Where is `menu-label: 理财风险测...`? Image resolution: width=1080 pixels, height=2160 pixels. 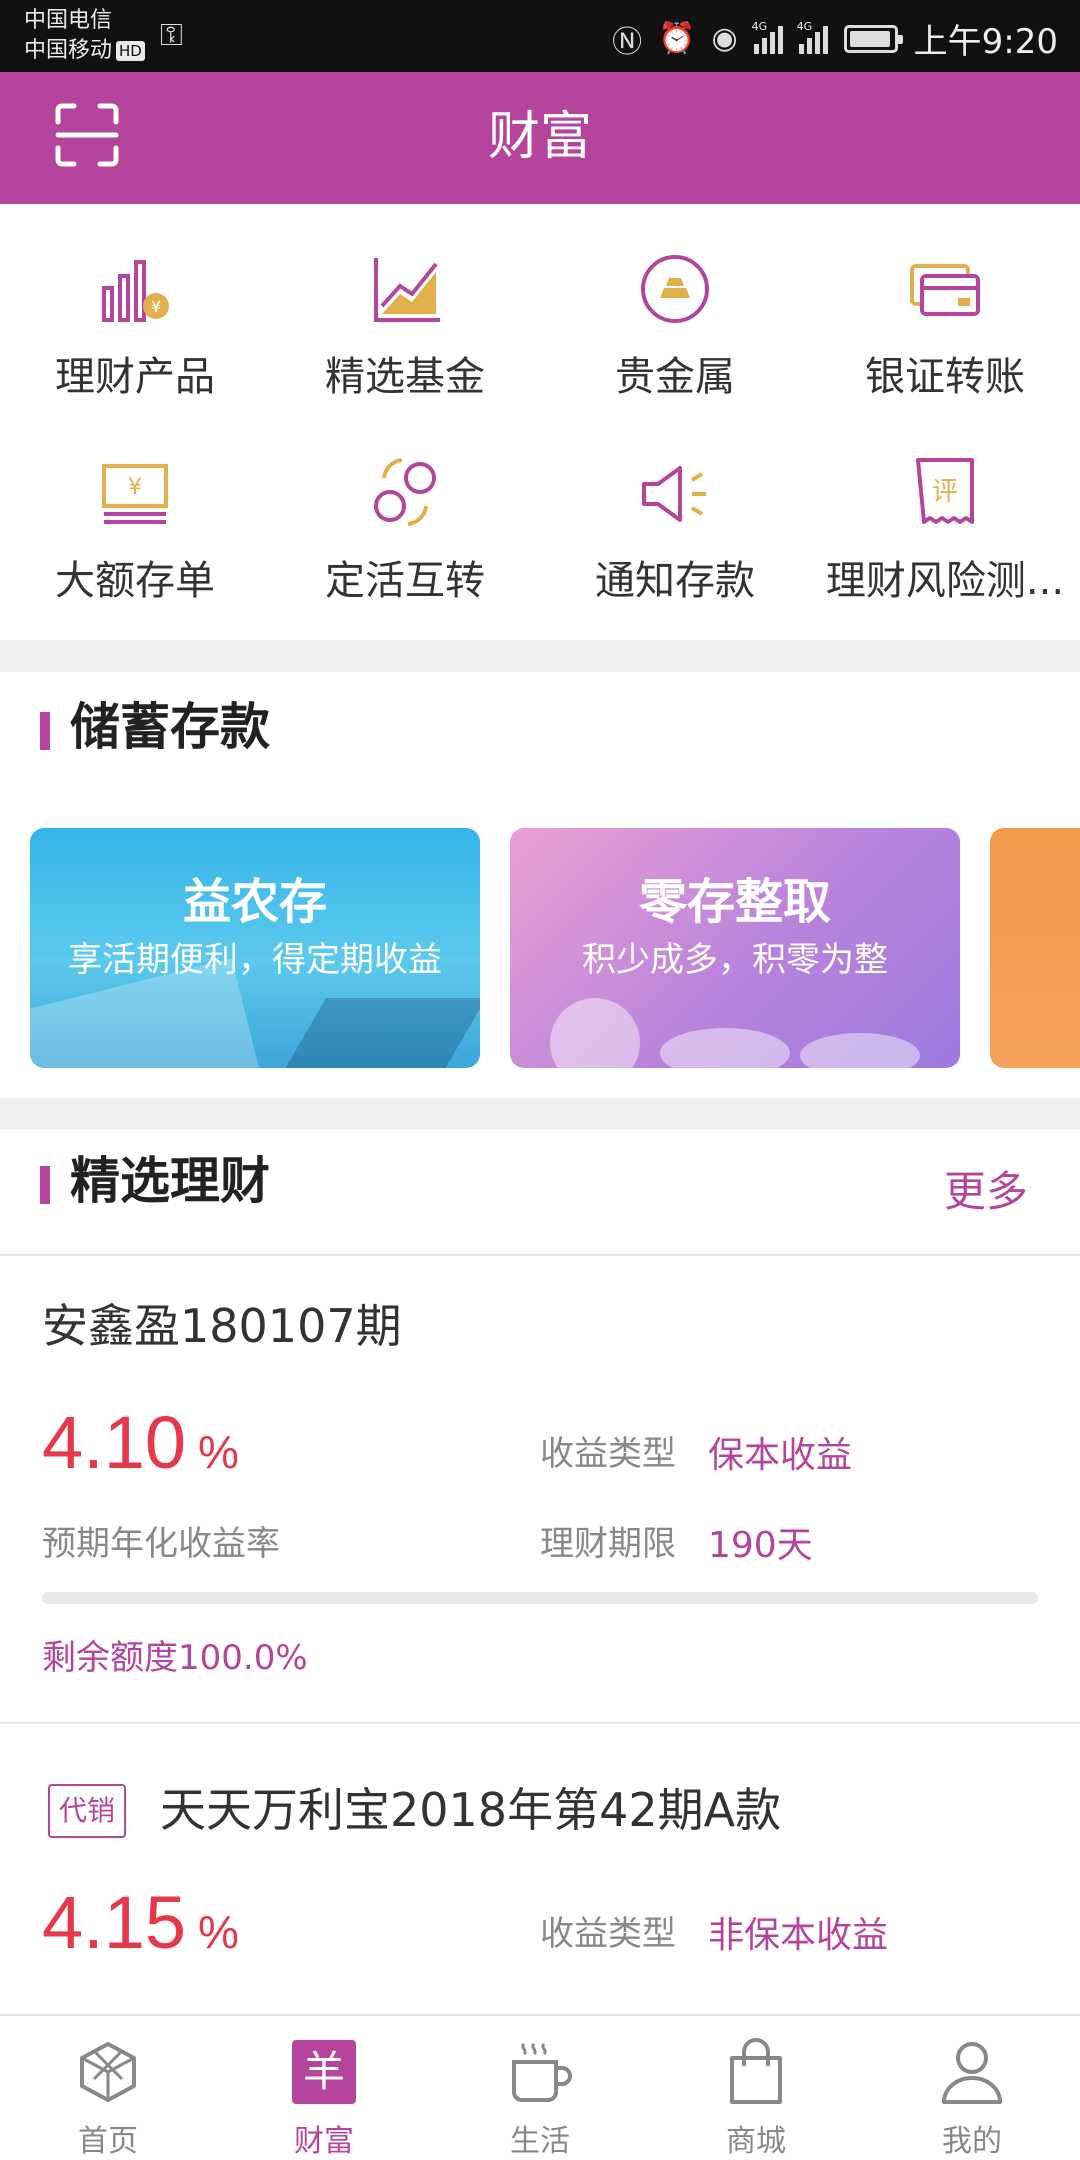
menu-label: 理财风险测... is located at coordinates (945, 581).